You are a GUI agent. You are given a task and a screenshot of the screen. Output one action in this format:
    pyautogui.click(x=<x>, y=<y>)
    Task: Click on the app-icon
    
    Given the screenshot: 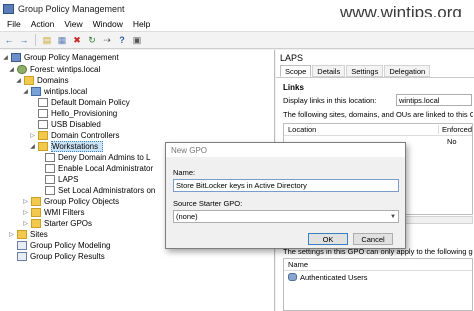 What is the action you would take?
    pyautogui.click(x=8, y=8)
    